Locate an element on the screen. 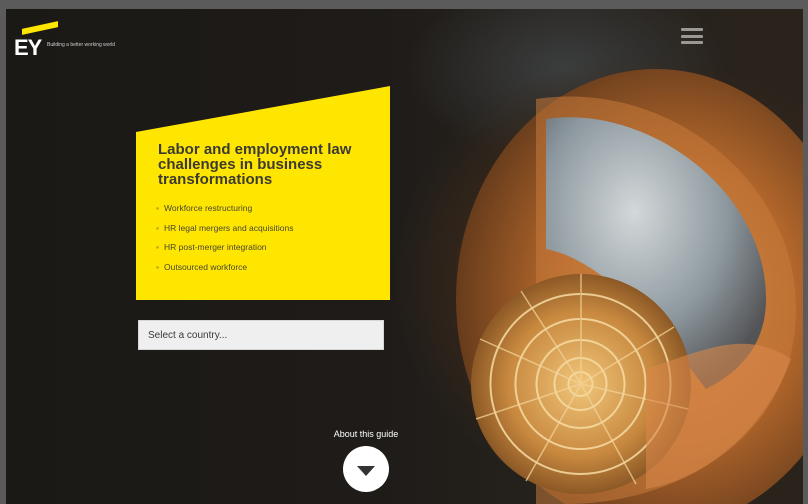 The height and width of the screenshot is (504, 808). list-item: ▪ Outsourced workforce is located at coordinates (224, 272).